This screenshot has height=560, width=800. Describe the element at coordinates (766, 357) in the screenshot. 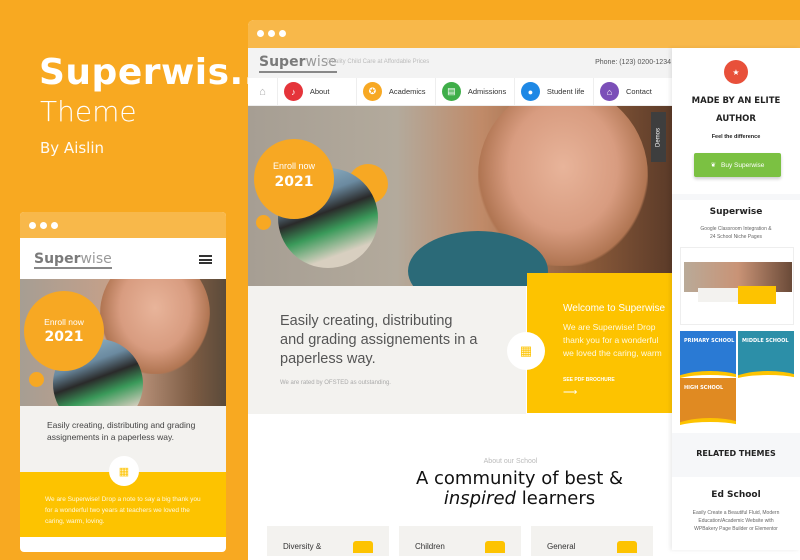

I see `middle-school-tile: MIDDLE SCHOOL` at that location.